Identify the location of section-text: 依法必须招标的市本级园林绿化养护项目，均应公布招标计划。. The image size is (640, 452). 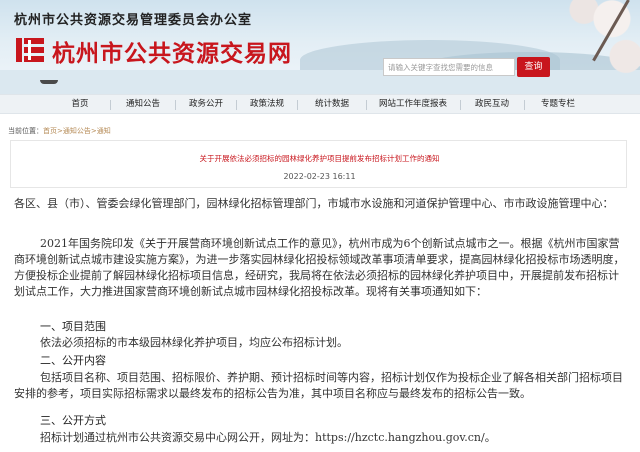
(194, 342).